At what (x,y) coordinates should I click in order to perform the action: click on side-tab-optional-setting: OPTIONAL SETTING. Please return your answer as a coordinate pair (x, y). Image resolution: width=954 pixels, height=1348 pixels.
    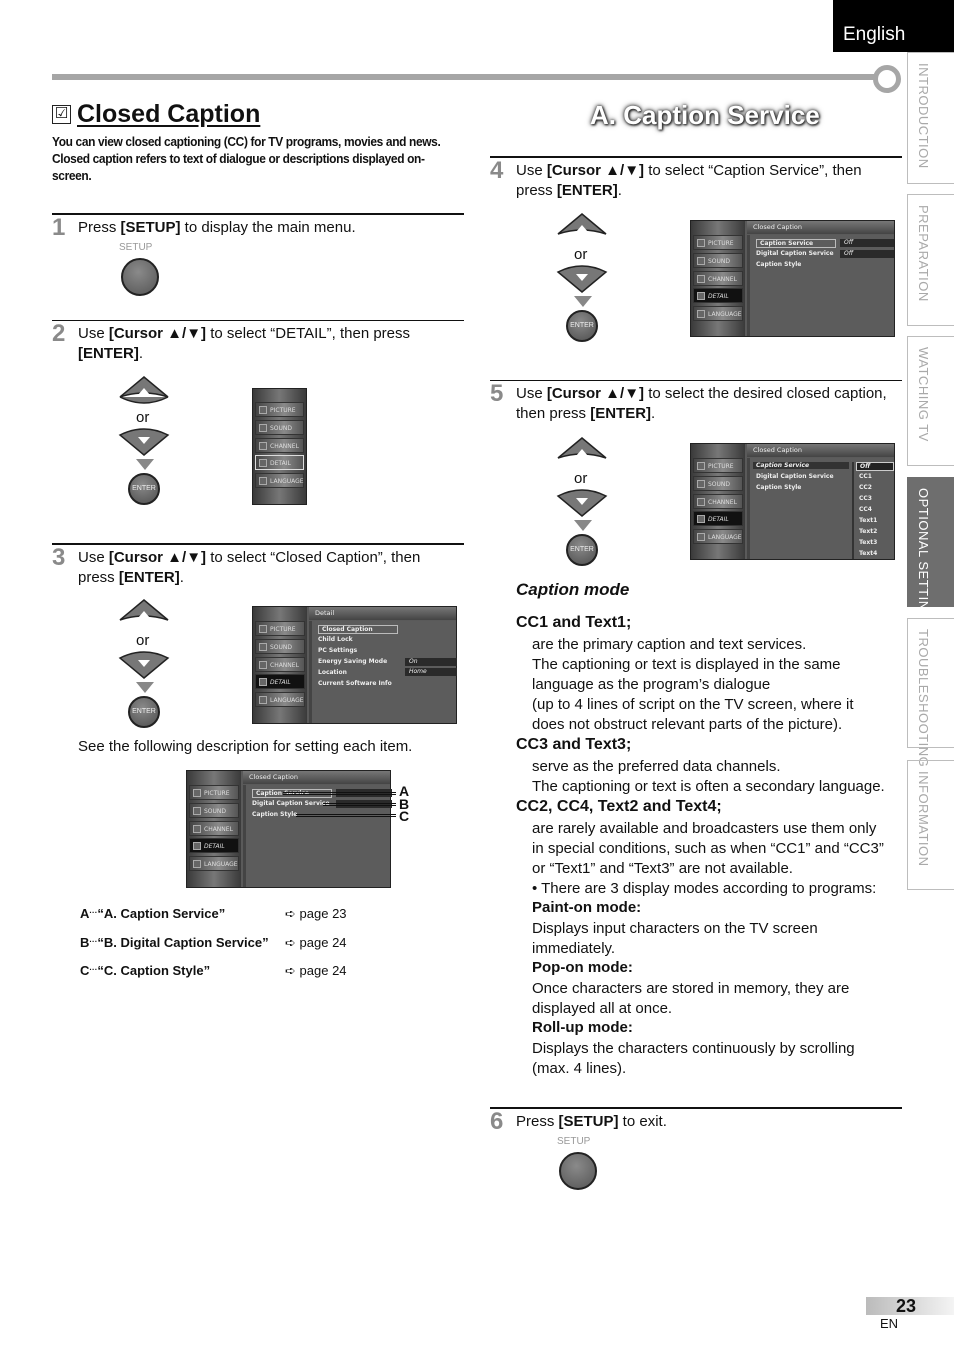
    Looking at the image, I should click on (930, 549).